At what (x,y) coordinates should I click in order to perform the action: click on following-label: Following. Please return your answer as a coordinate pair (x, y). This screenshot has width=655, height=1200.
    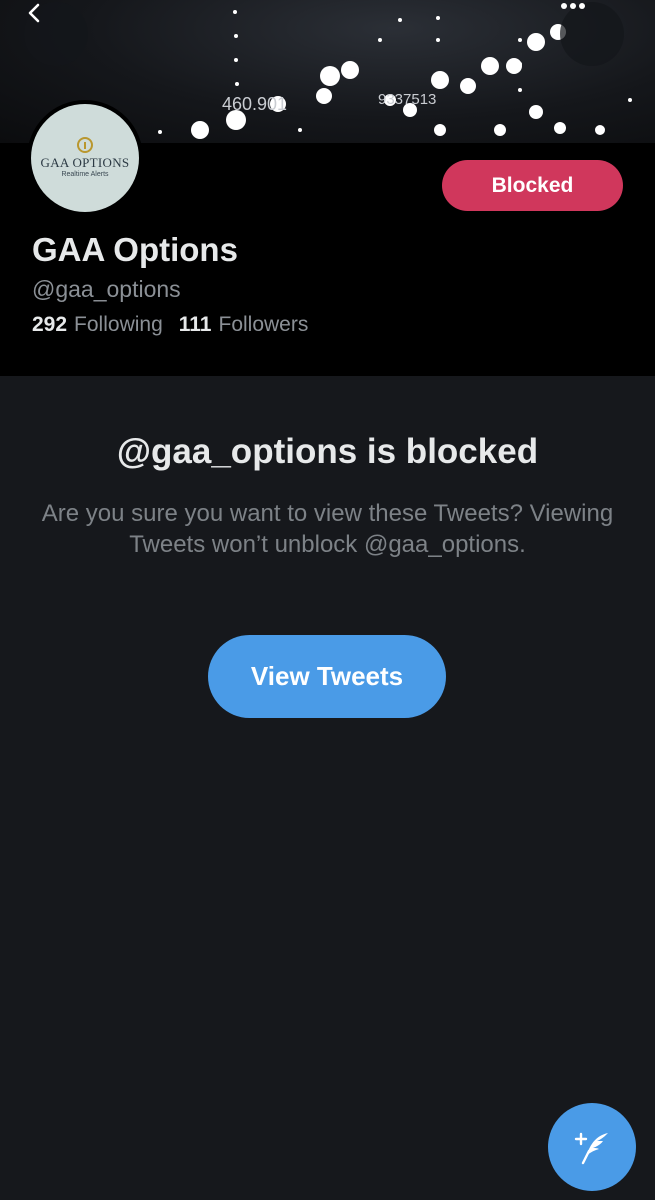
    Looking at the image, I should click on (118, 324).